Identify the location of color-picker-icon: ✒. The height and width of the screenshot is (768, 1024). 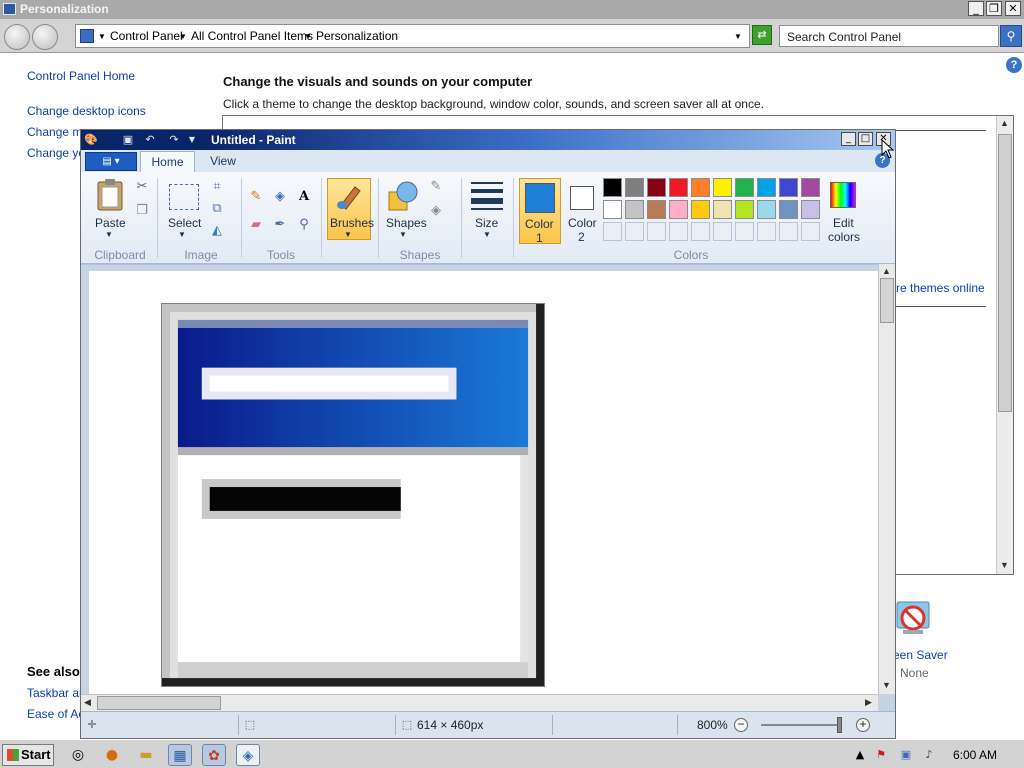
(280, 225).